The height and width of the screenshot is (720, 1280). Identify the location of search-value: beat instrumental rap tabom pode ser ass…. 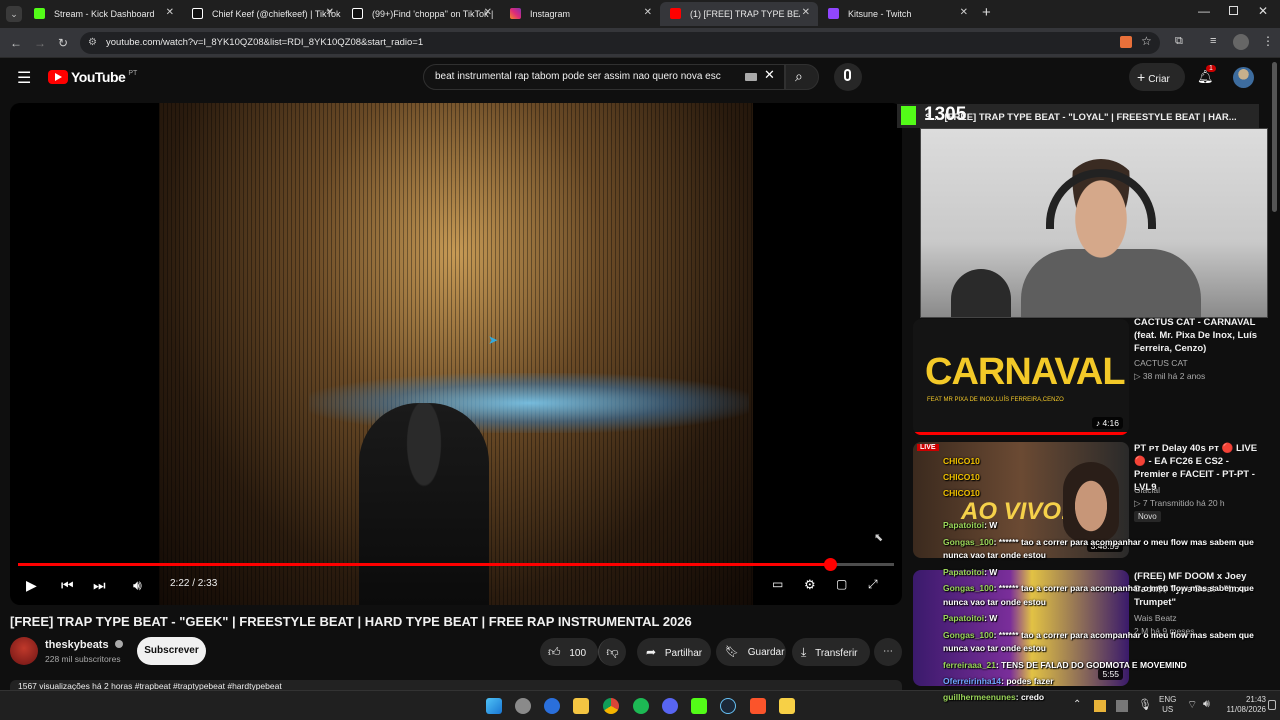
(578, 76).